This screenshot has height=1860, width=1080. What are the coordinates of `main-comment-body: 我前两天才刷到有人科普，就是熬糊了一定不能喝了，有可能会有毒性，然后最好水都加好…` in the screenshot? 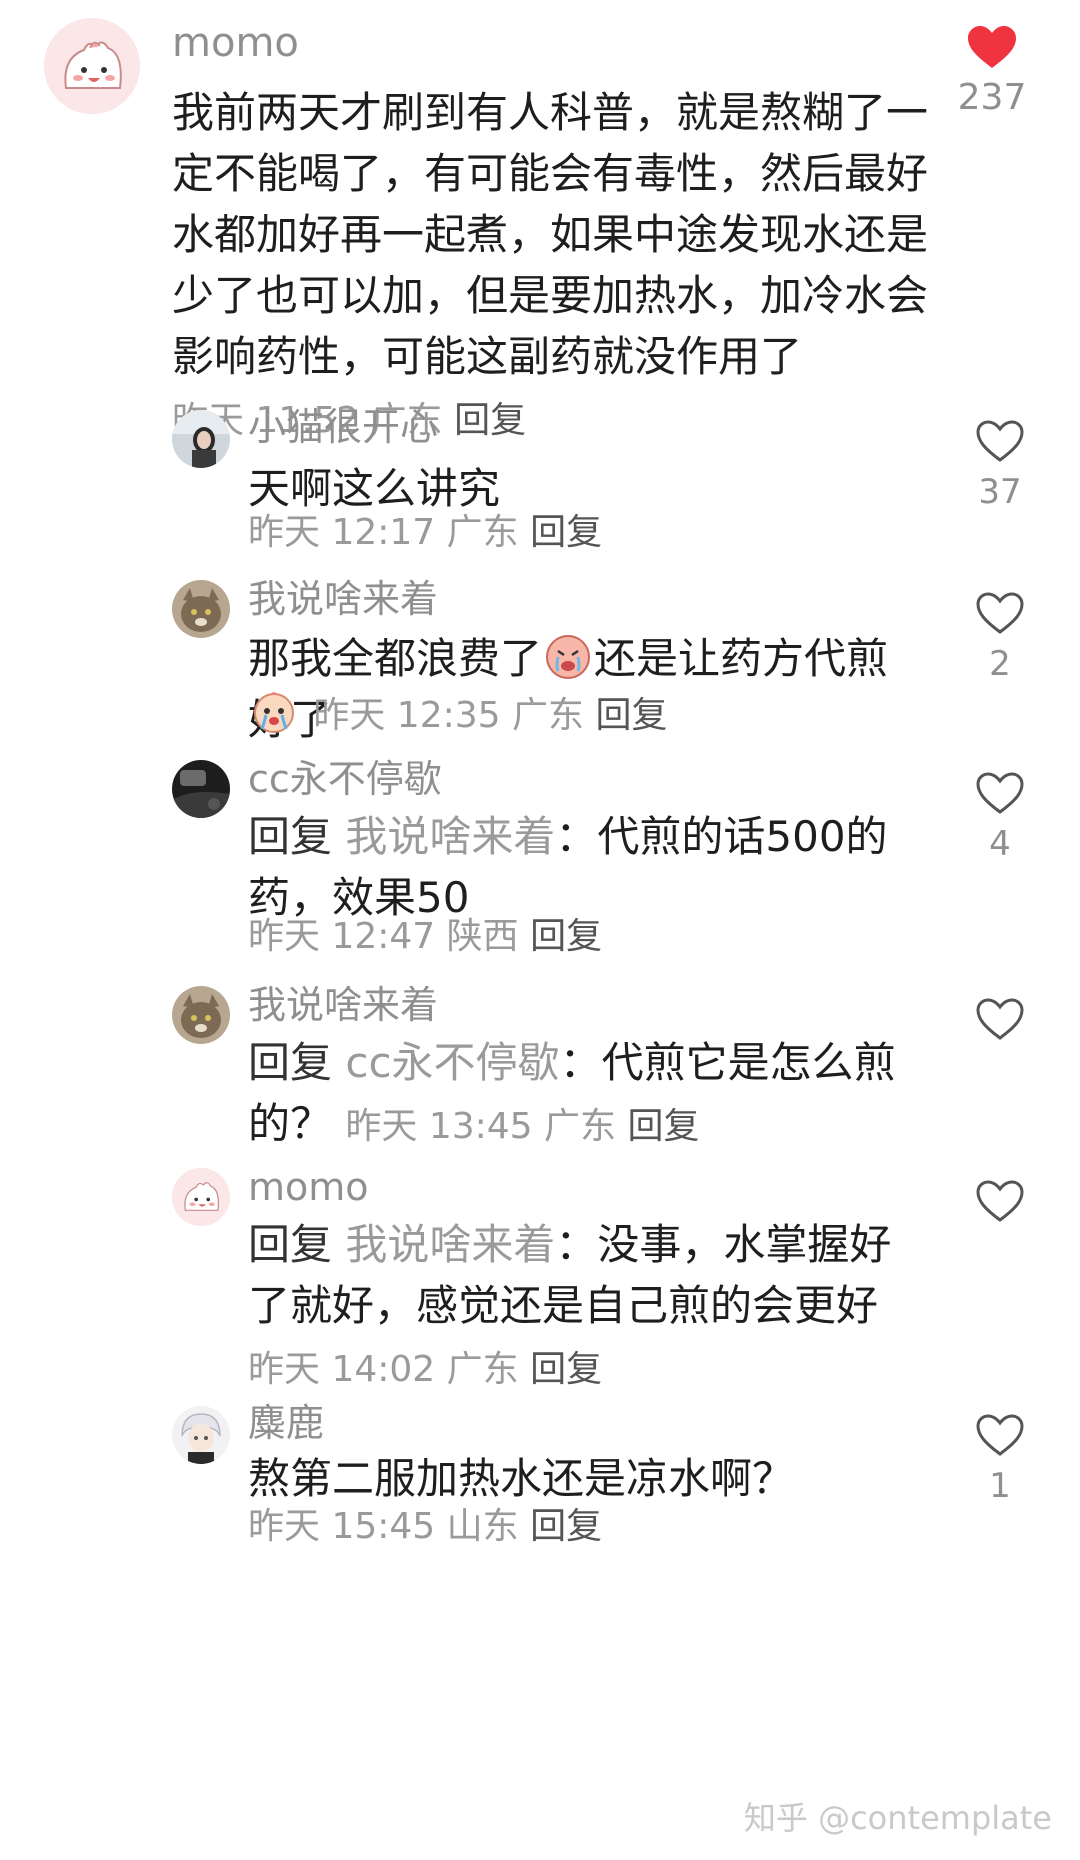 It's located at (550, 234).